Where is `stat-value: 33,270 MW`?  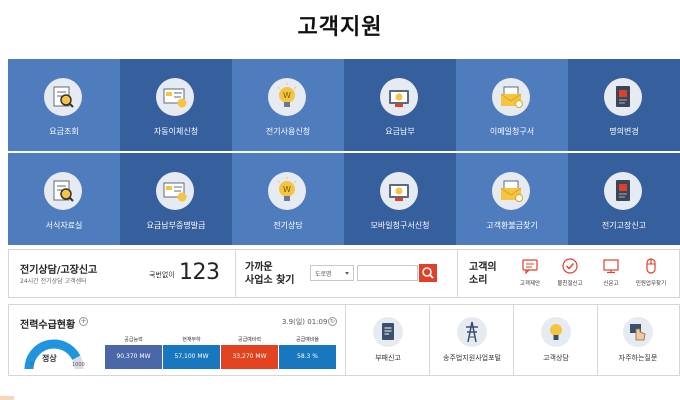 stat-value: 33,270 MW is located at coordinates (249, 357).